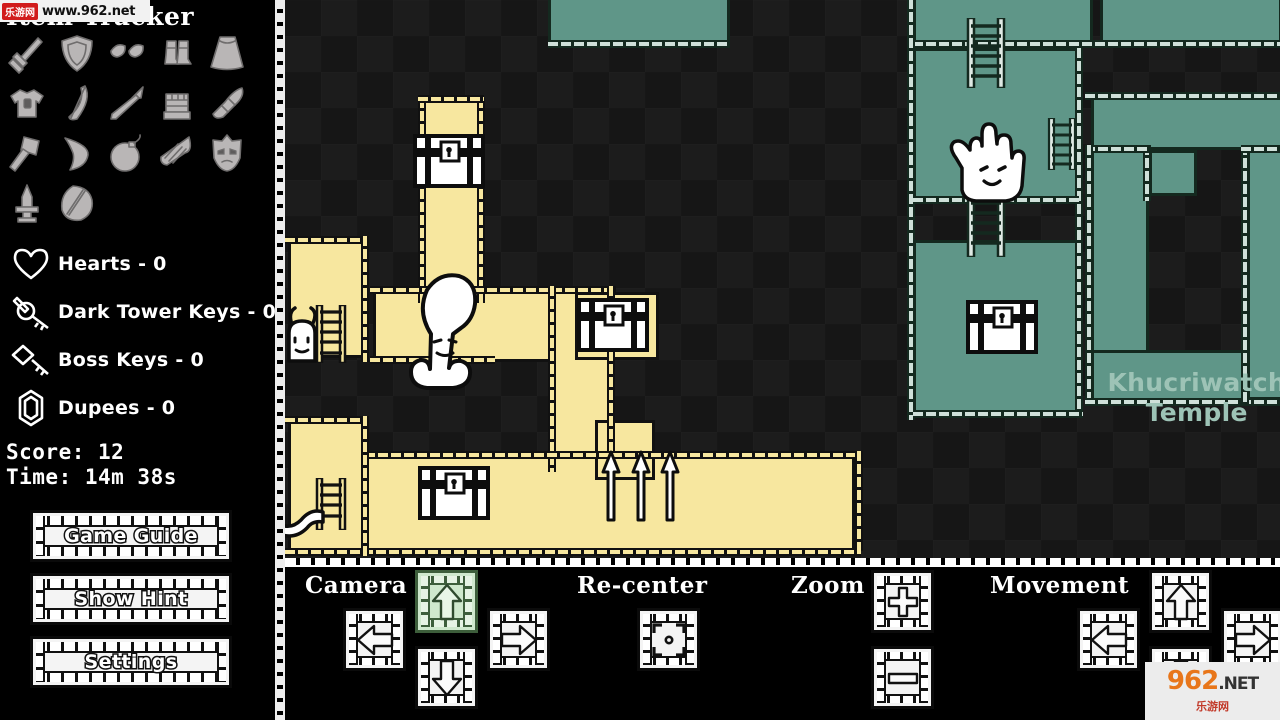  What do you see at coordinates (1173, 173) in the screenshot?
I see `temple-room-east-ring` at bounding box center [1173, 173].